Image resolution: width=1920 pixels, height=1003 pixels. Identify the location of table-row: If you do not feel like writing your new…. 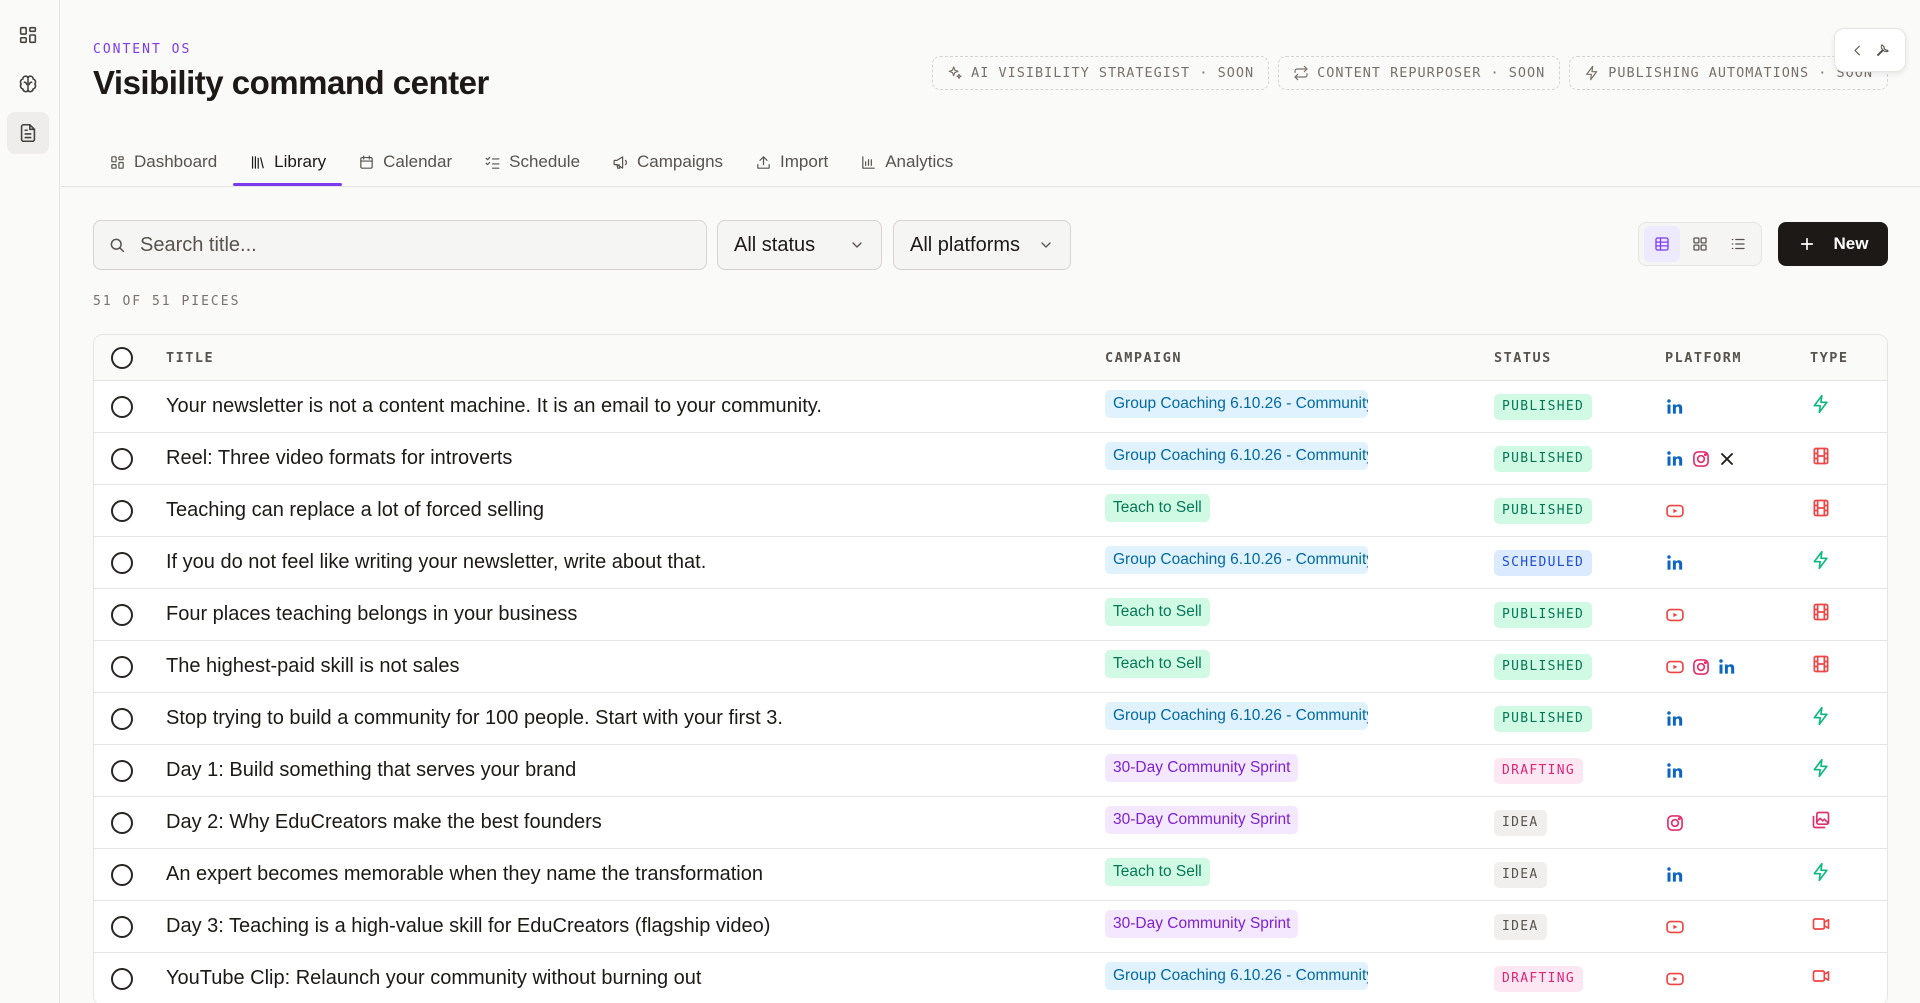
(990, 563).